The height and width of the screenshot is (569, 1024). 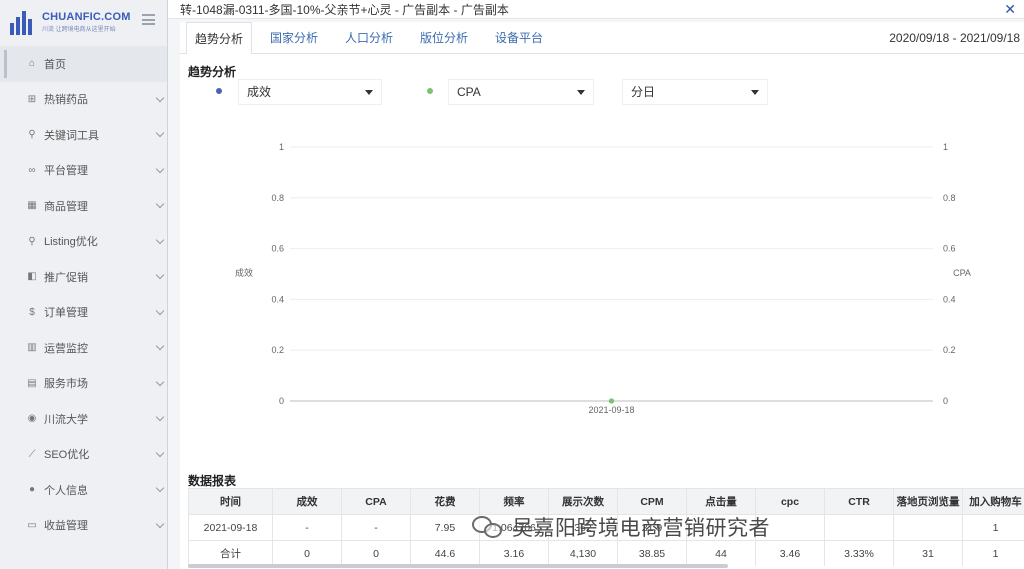 I want to click on sidebar-item-5: ⚲ Listing优化, so click(x=83, y=242).